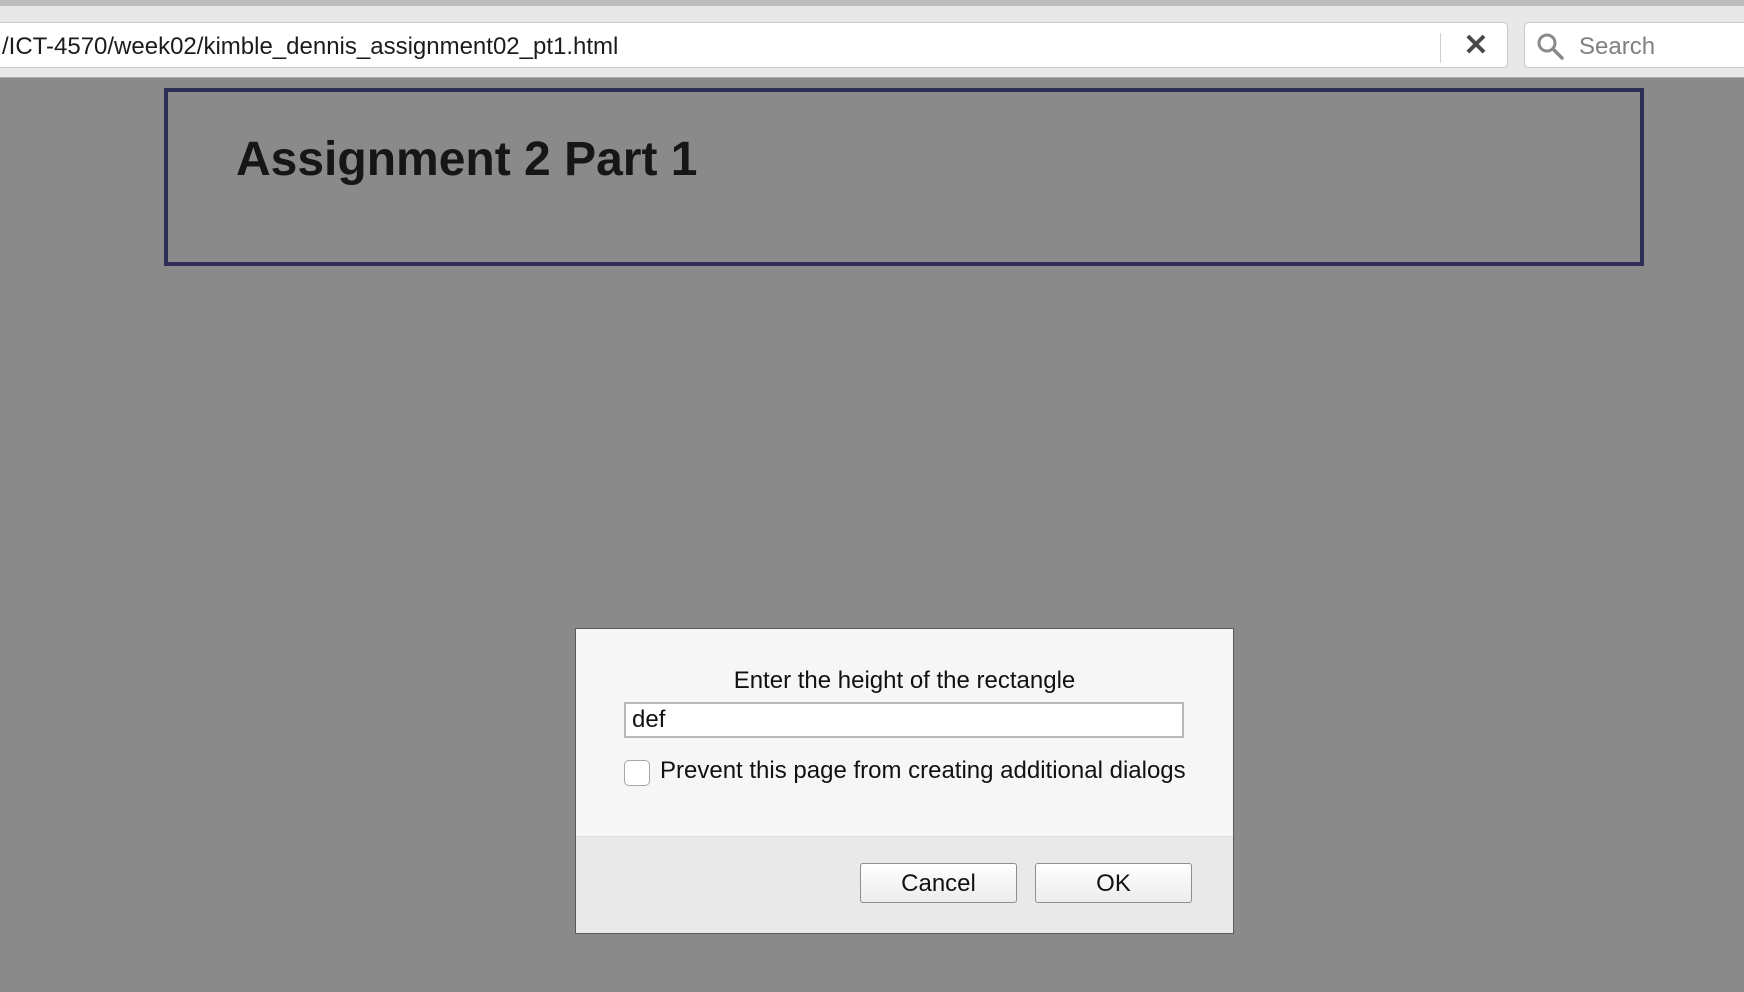  What do you see at coordinates (904, 680) in the screenshot?
I see `dialog-message: Enter the height of the rectangle` at bounding box center [904, 680].